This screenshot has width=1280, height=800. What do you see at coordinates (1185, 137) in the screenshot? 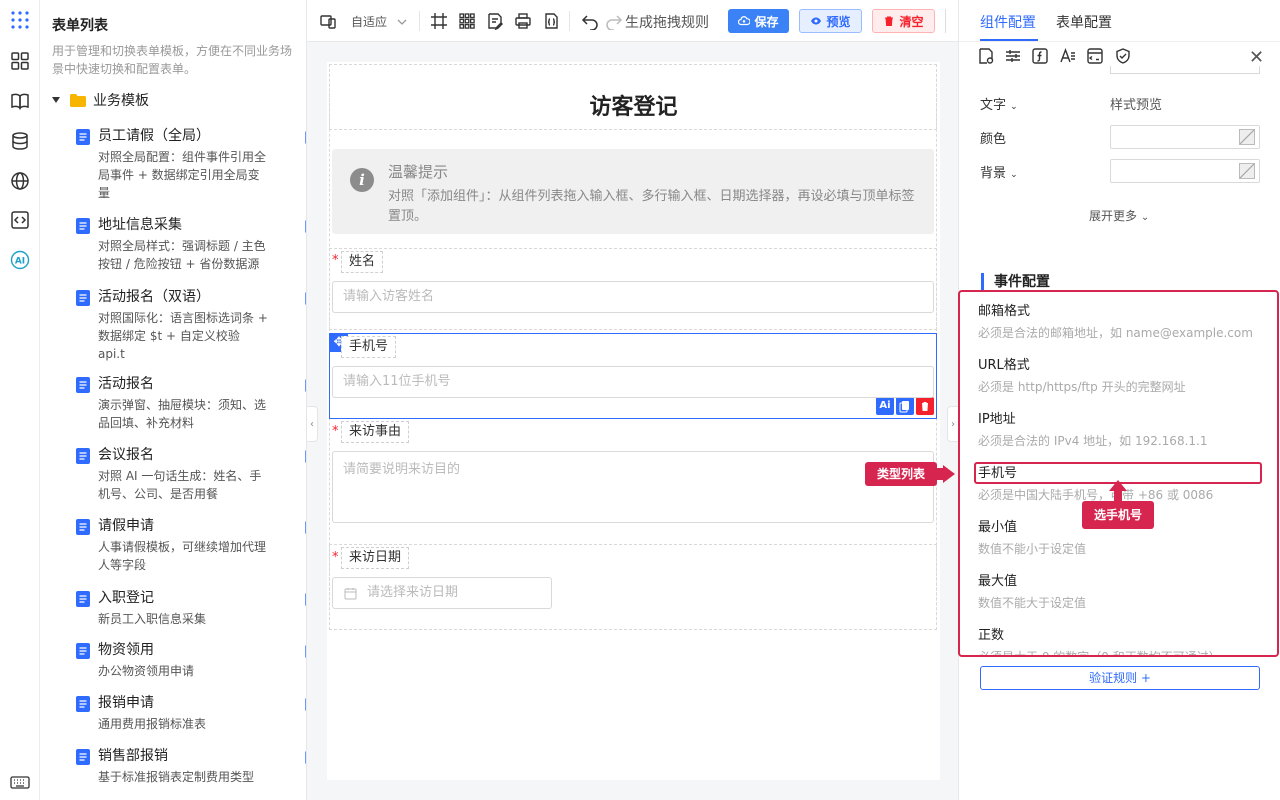
I see `color-picker` at bounding box center [1185, 137].